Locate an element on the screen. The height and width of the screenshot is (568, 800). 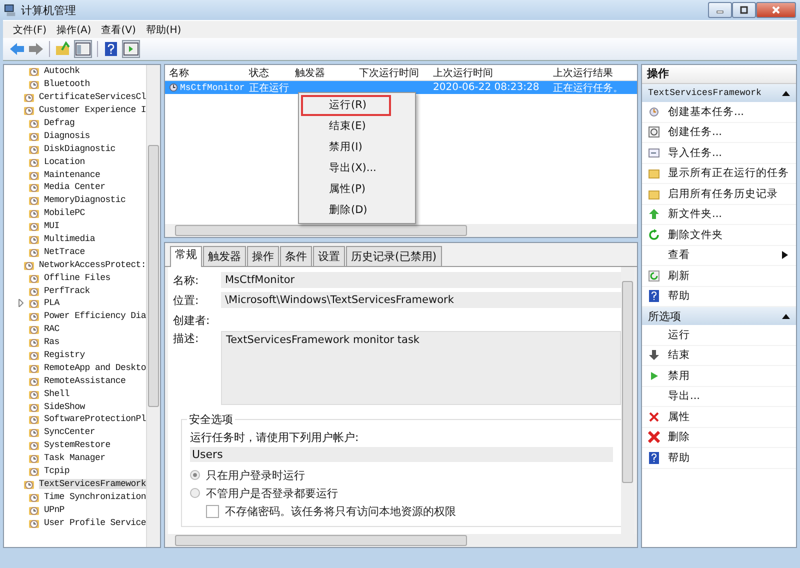
tree-item: Bluetooth is located at coordinates (67, 84).